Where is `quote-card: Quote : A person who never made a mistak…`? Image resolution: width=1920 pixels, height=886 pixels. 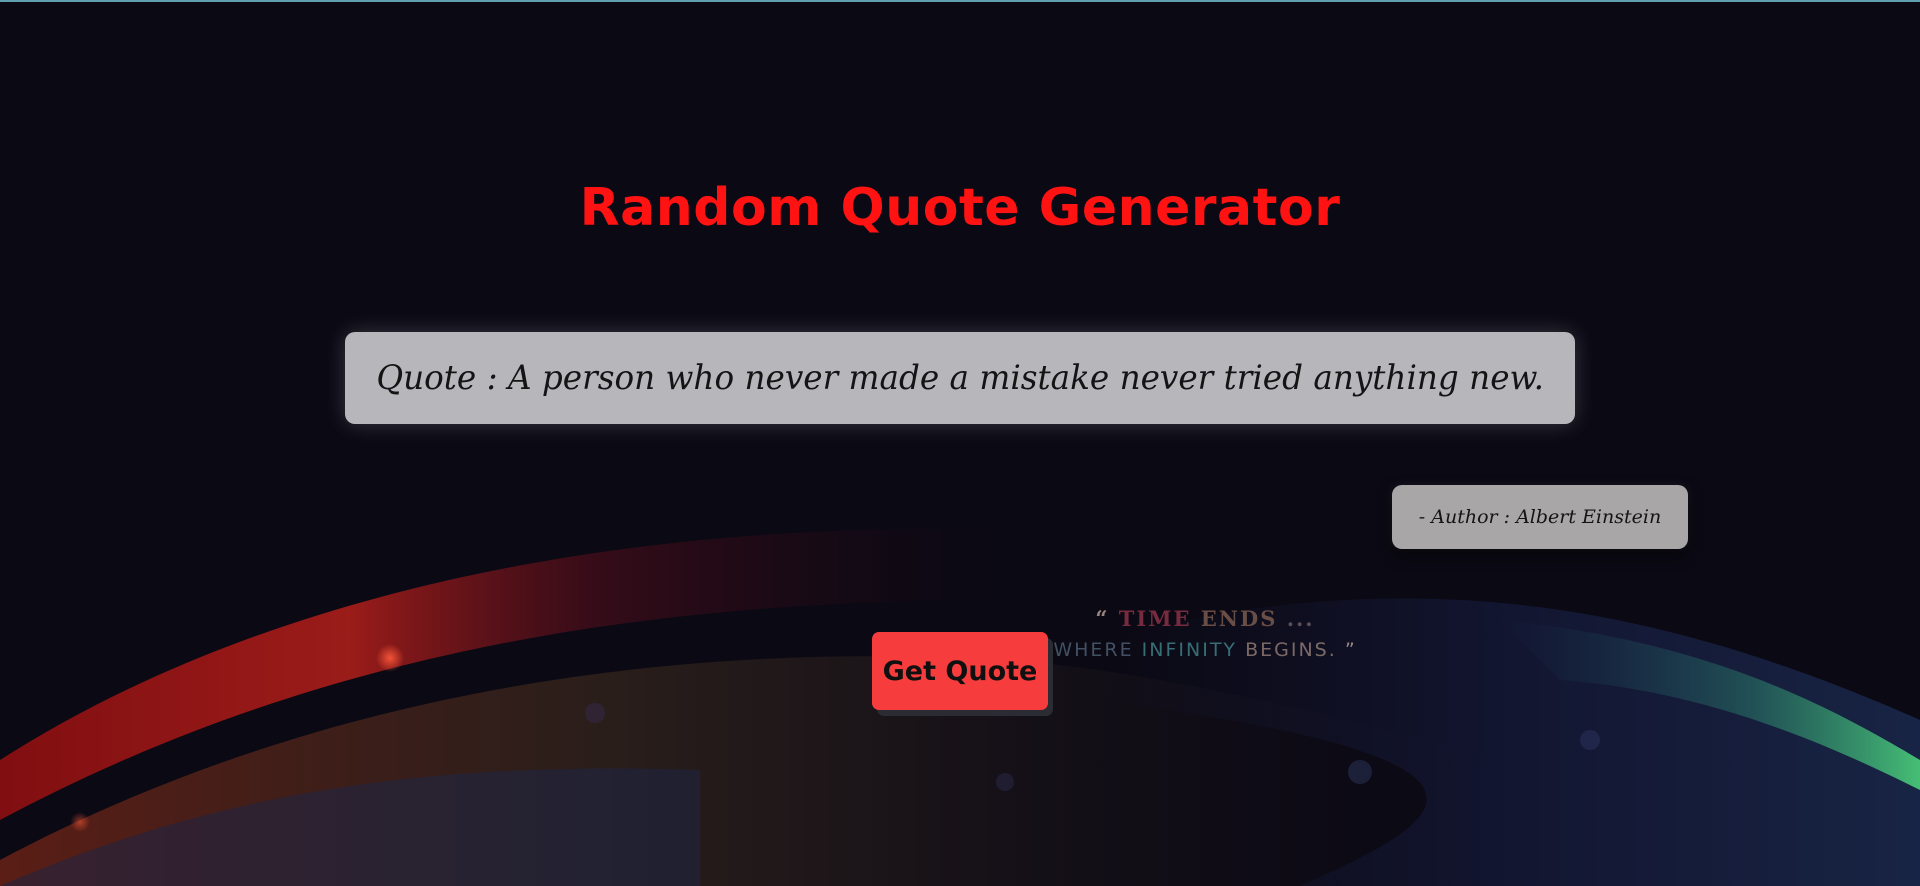 quote-card: Quote : A person who never made a mistak… is located at coordinates (960, 378).